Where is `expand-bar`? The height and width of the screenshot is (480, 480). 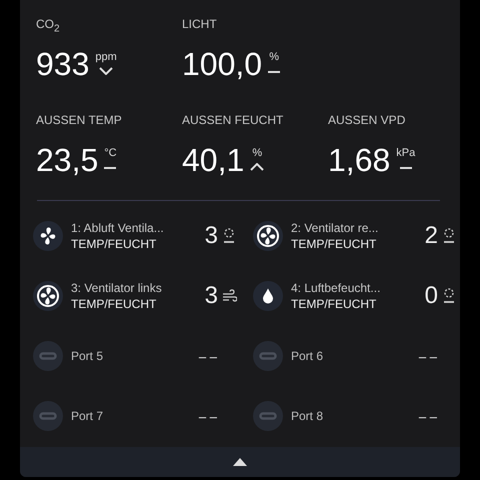 expand-bar is located at coordinates (240, 462).